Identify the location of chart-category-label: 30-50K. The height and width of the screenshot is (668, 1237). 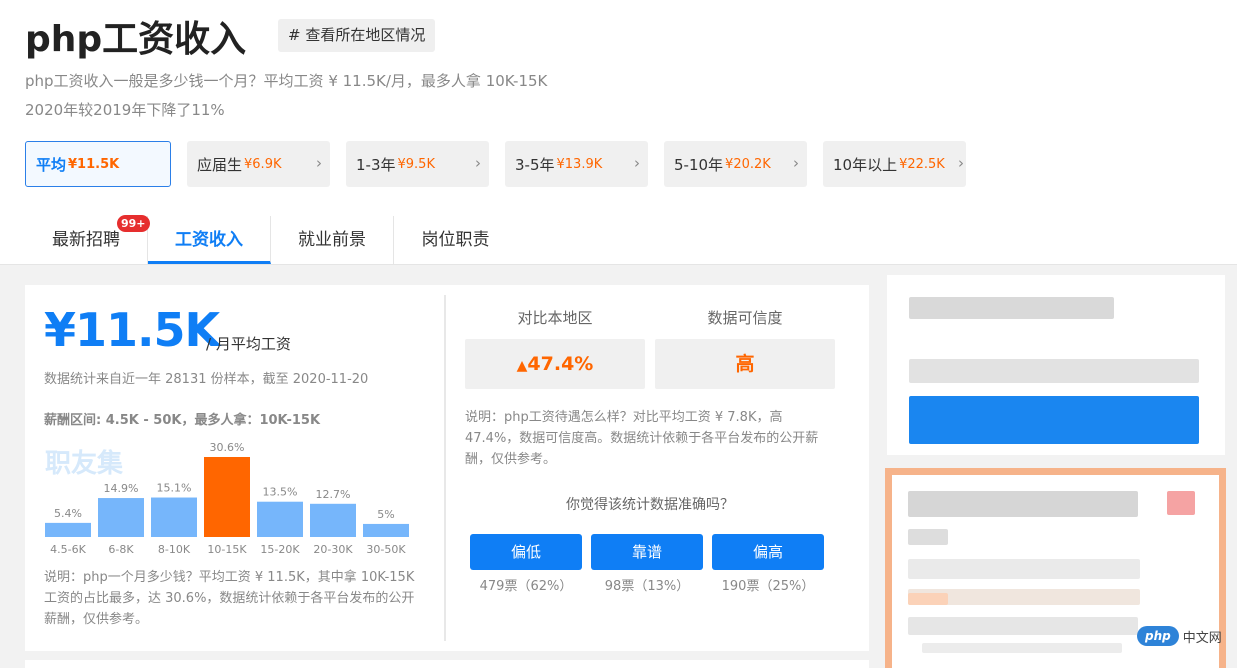
(386, 549).